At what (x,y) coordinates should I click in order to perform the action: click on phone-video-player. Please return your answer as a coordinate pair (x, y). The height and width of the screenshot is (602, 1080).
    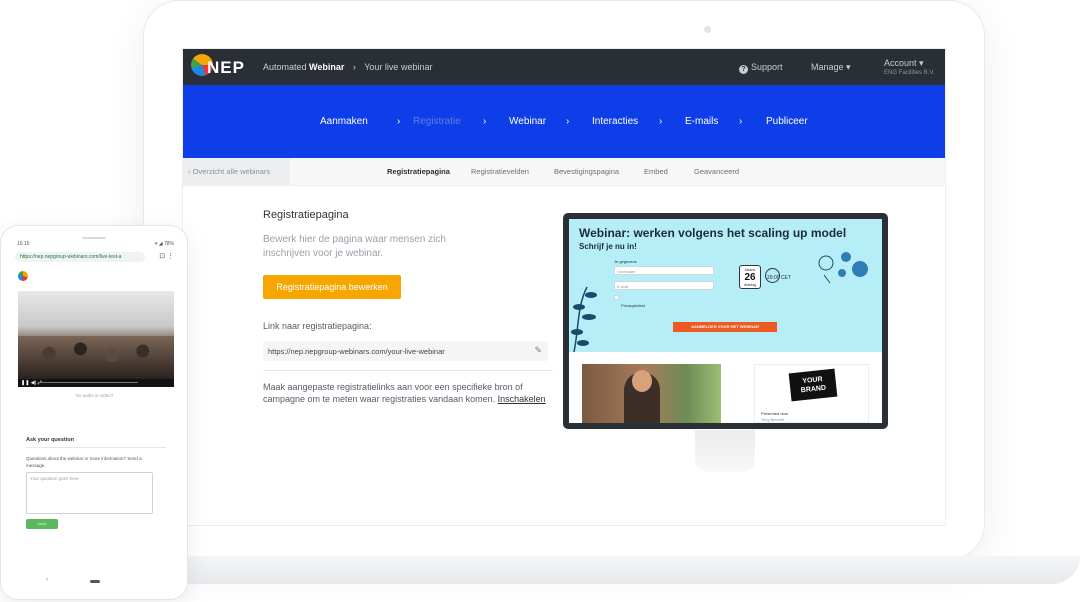
    Looking at the image, I should click on (96, 335).